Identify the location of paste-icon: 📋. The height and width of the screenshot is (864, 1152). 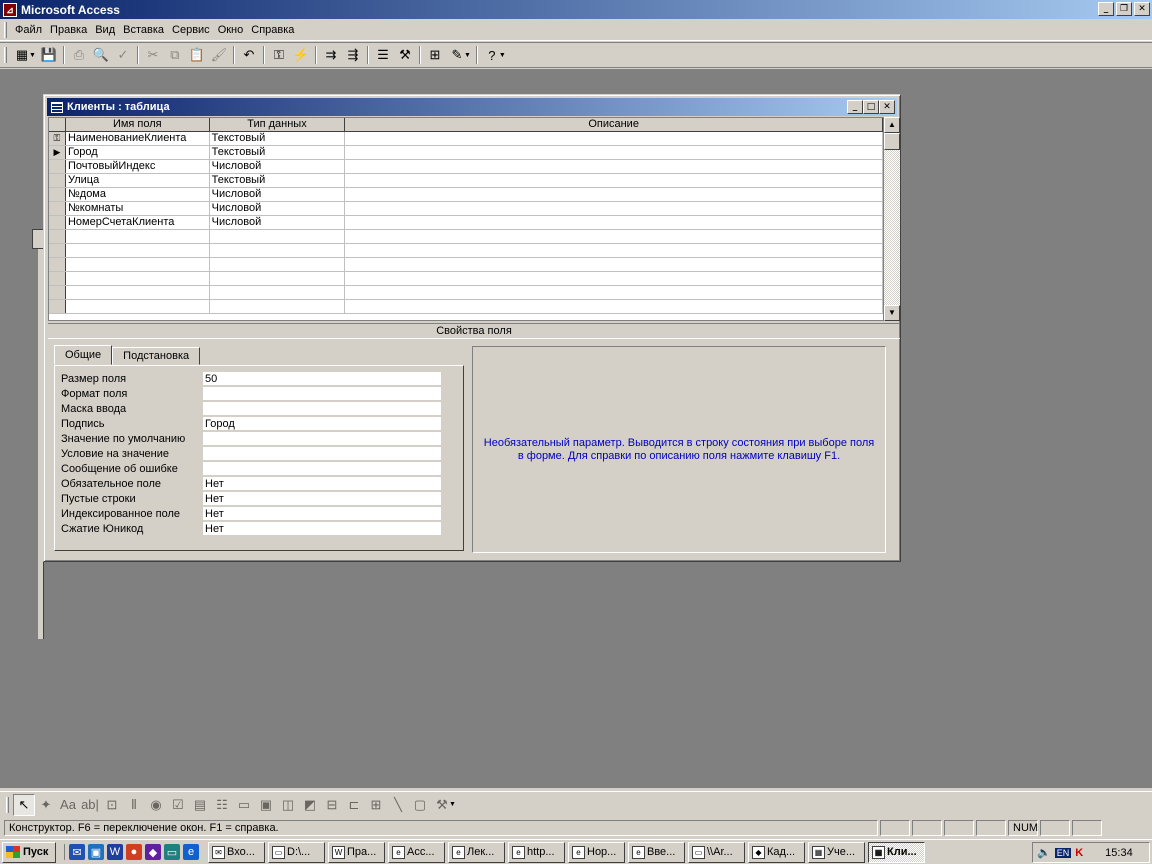
(197, 55).